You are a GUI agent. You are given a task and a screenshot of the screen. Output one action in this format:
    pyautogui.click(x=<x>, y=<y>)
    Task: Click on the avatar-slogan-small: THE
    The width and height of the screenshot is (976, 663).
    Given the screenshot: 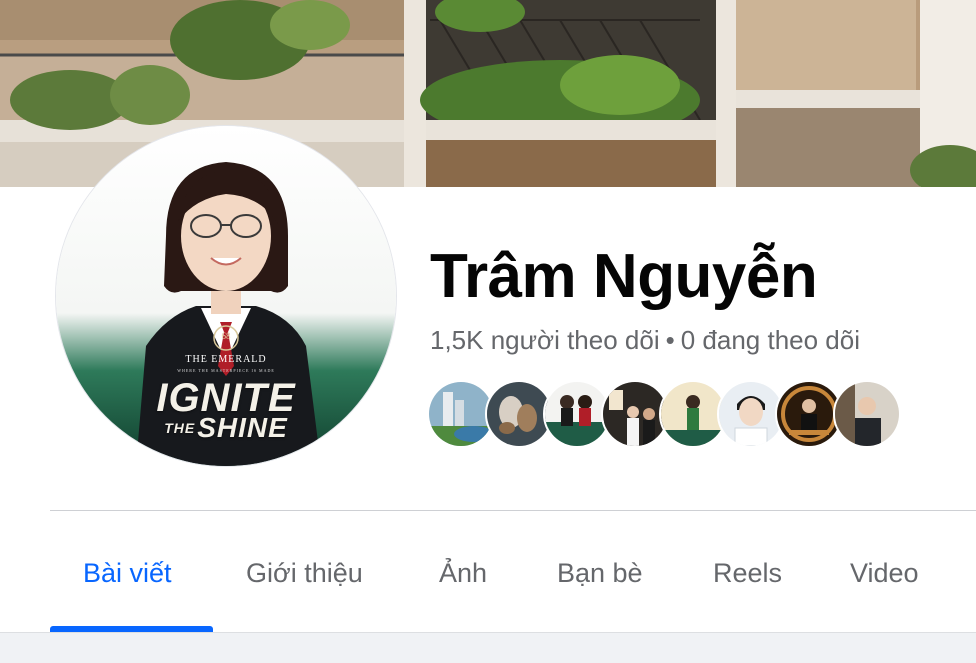 What is the action you would take?
    pyautogui.click(x=180, y=428)
    